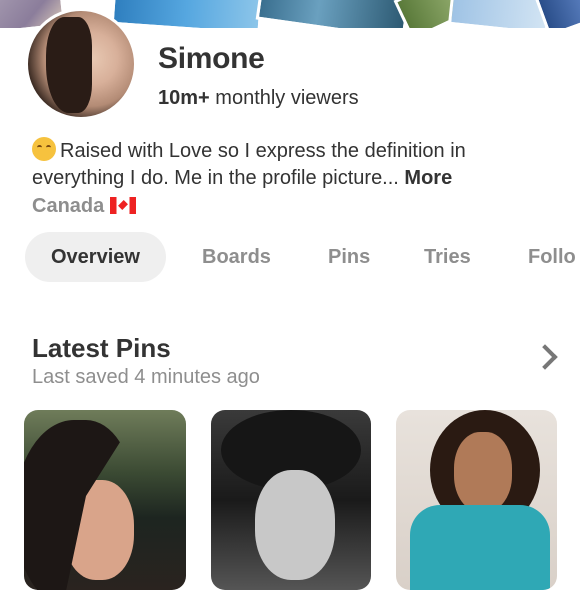 This screenshot has height=590, width=580. I want to click on latest-pins-subtitle: Last saved 4 minutes ago, so click(146, 377).